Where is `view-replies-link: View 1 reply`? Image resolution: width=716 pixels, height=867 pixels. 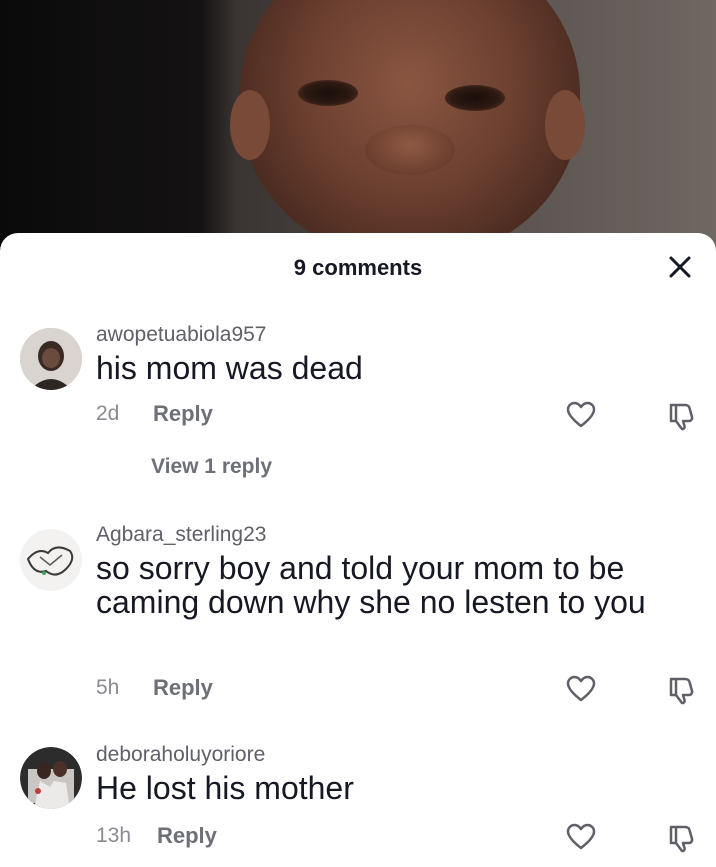 view-replies-link: View 1 reply is located at coordinates (211, 467).